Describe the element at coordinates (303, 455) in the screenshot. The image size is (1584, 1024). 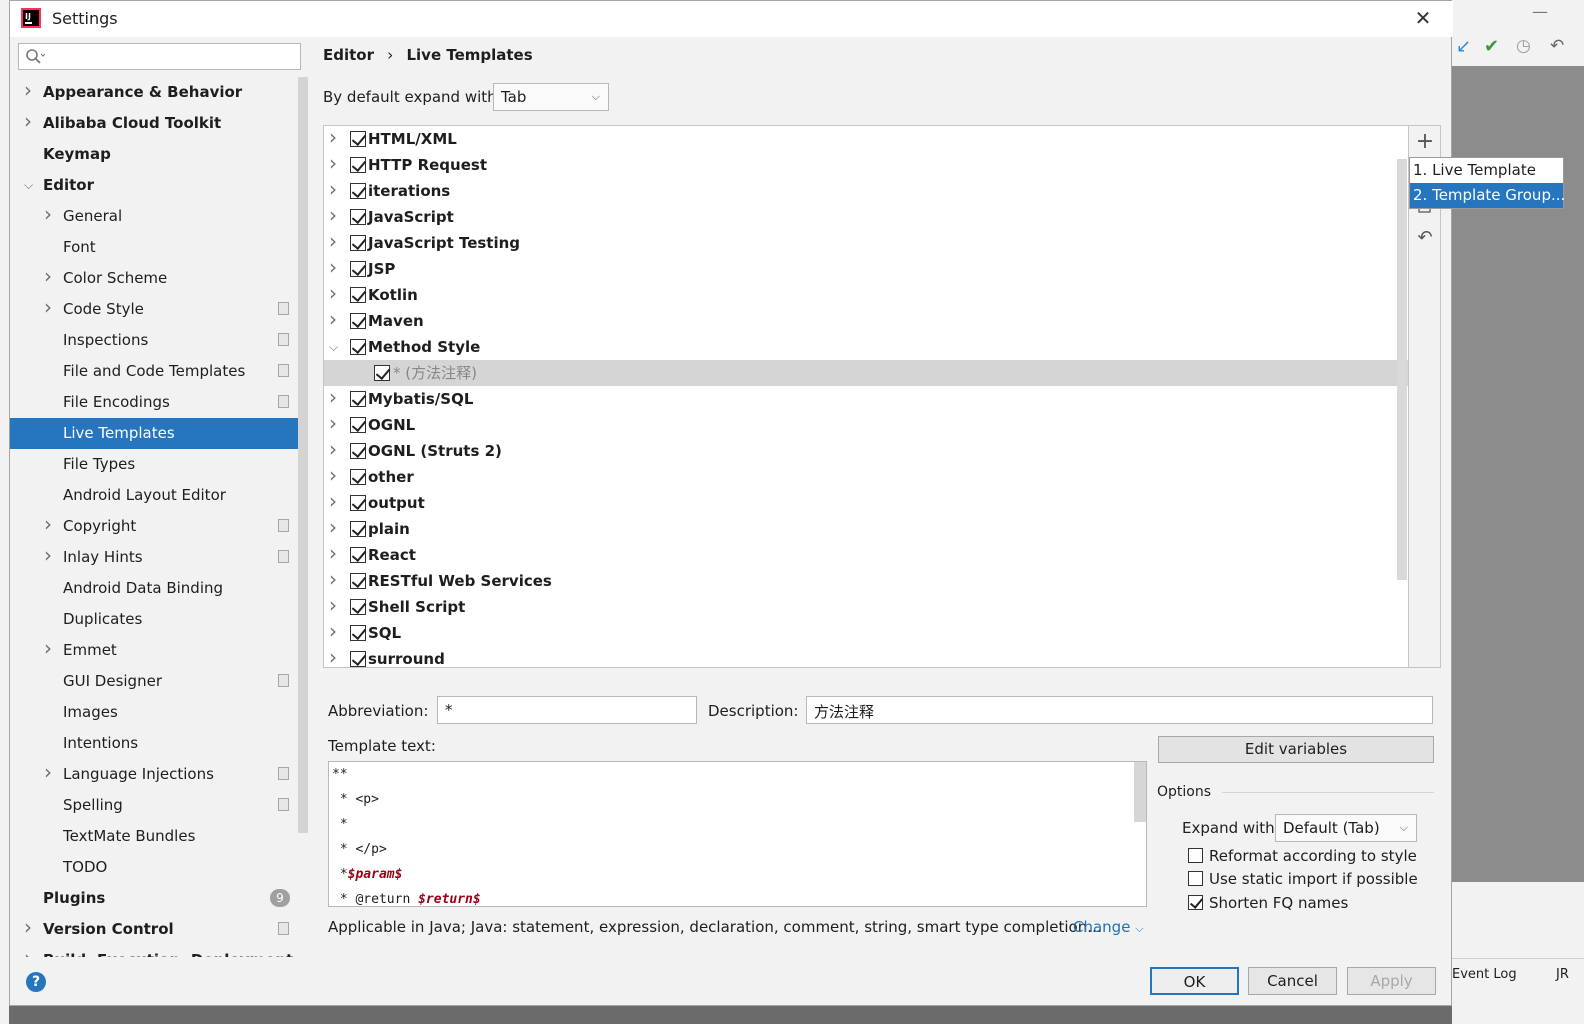
I see `sidebar-scrollbar` at that location.